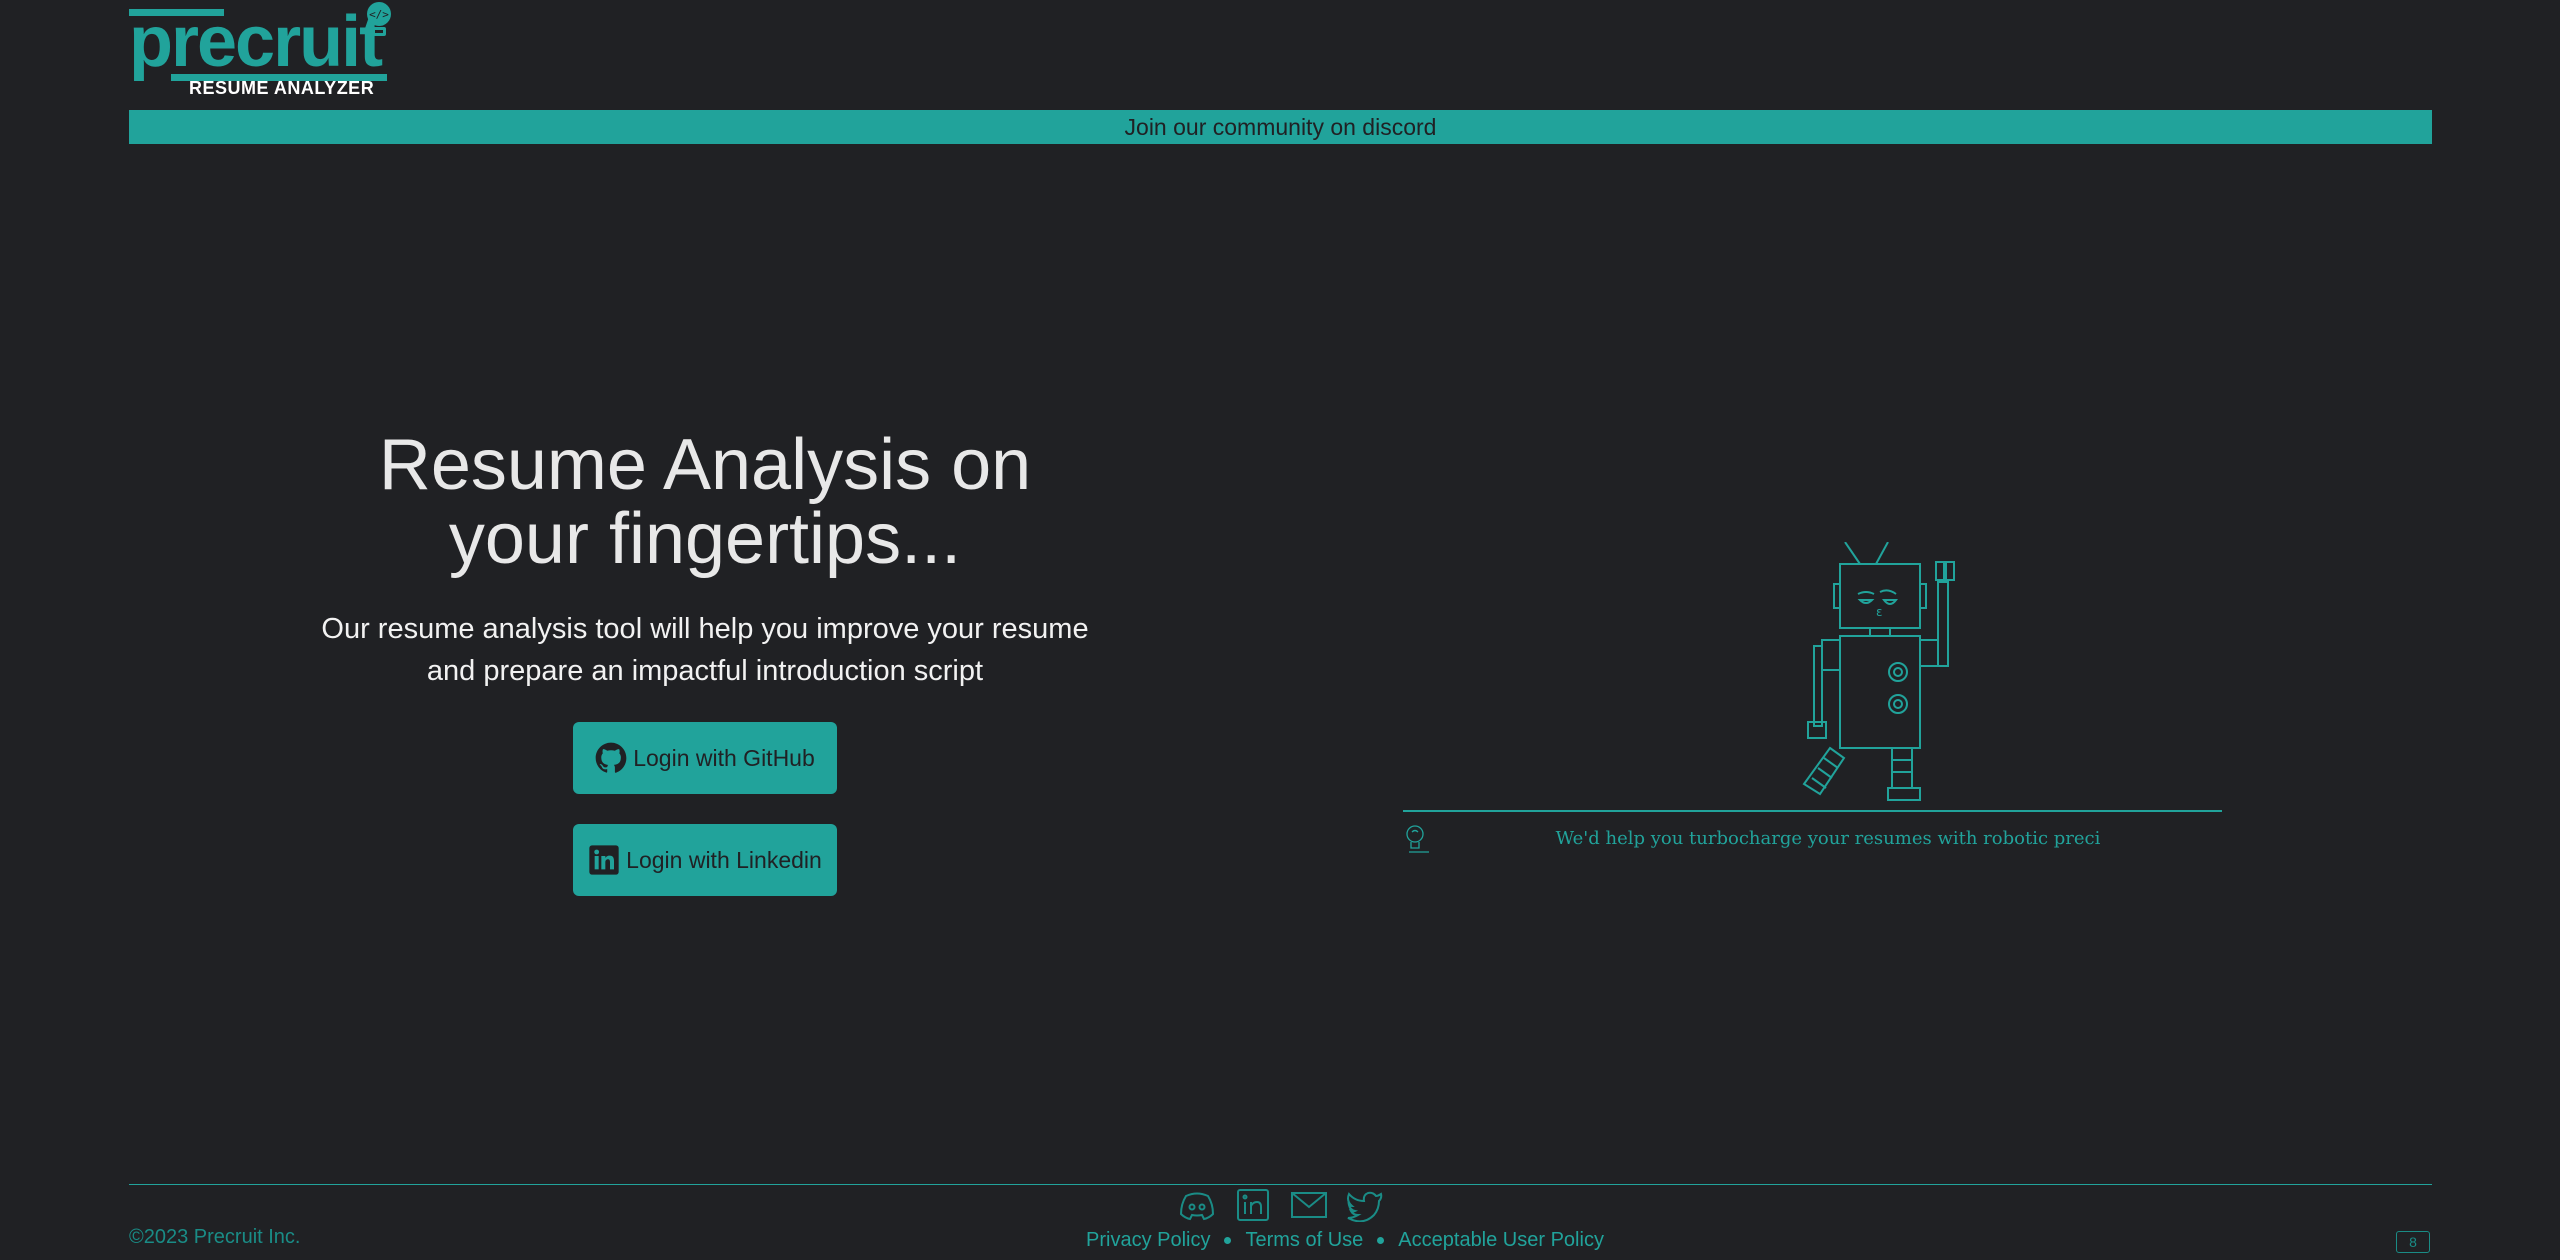  What do you see at coordinates (724, 757) in the screenshot?
I see `login-github-label: Login with GitHub` at bounding box center [724, 757].